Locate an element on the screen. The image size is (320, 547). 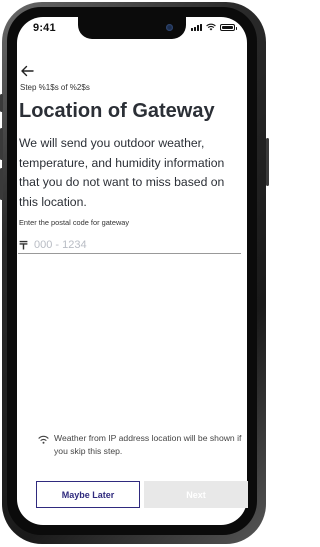
notch is located at coordinates (132, 28).